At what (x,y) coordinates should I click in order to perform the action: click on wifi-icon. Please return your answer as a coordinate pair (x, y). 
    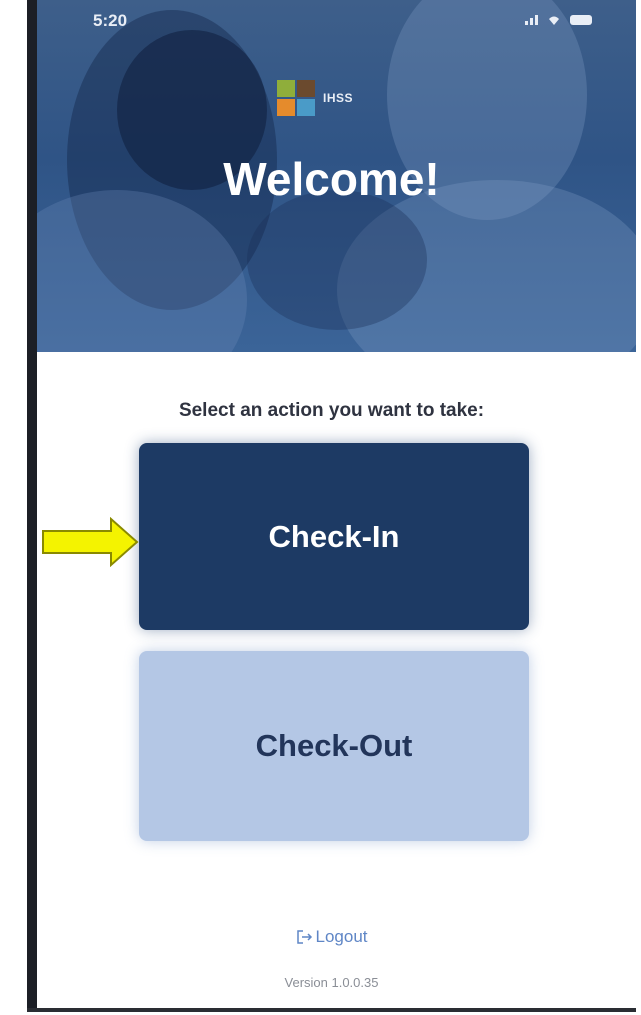
    Looking at the image, I should click on (554, 20).